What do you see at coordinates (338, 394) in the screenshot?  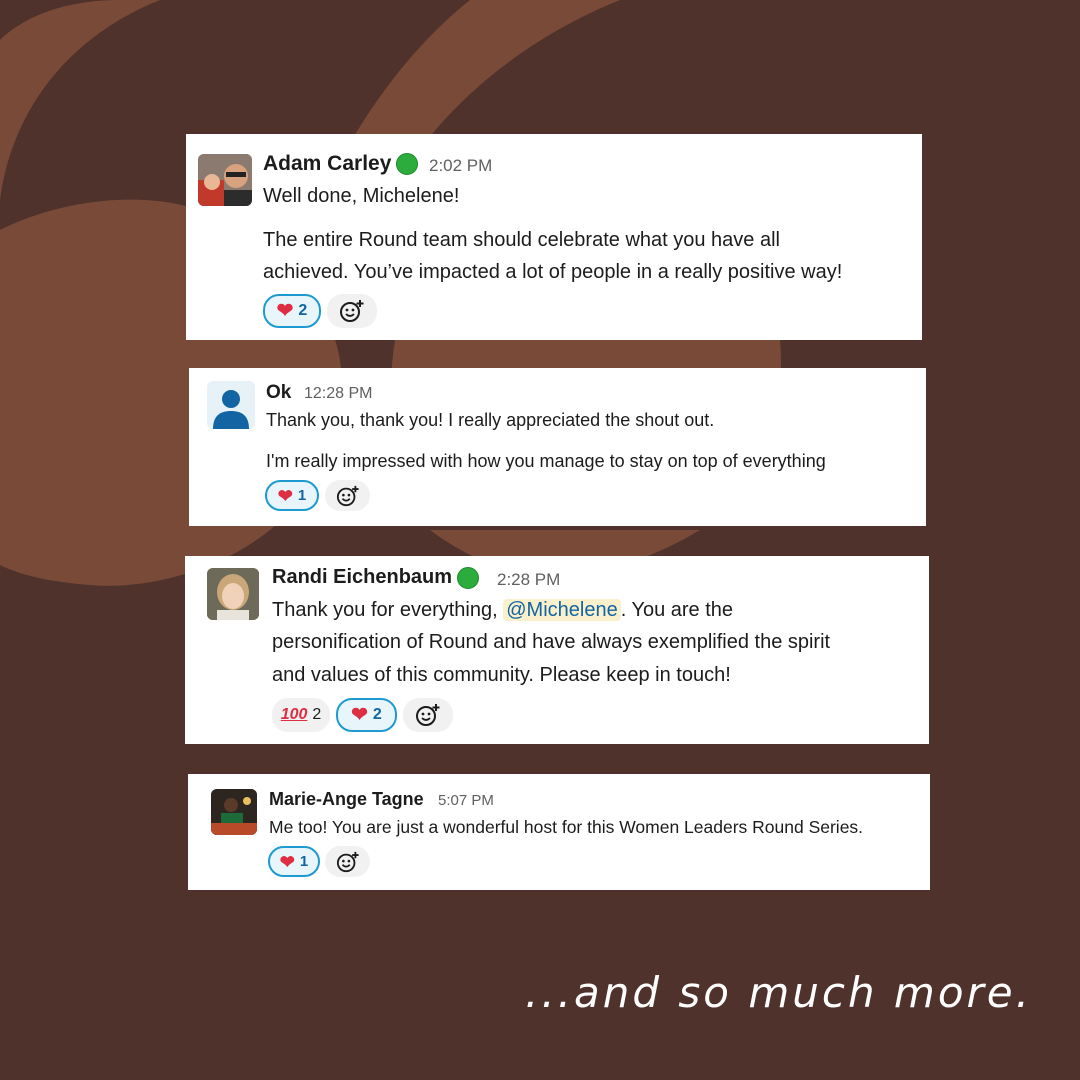 I see `timestamp: 12:28 PM` at bounding box center [338, 394].